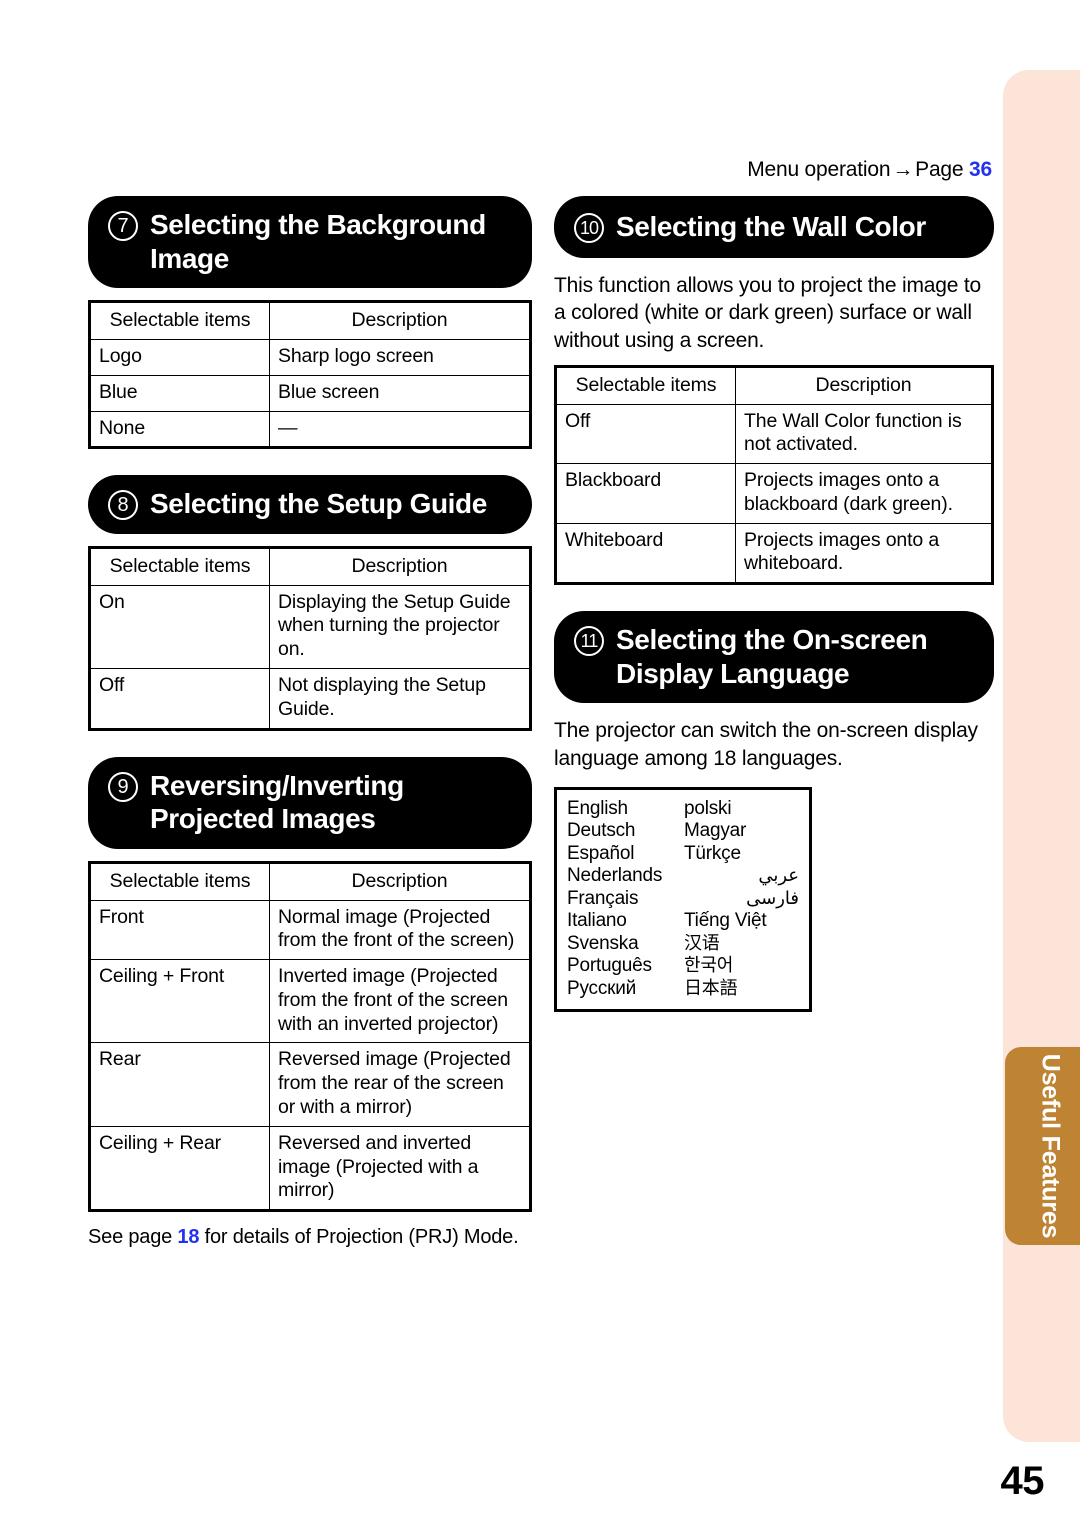 The height and width of the screenshot is (1532, 1080). What do you see at coordinates (645, 493) in the screenshot?
I see `cell-item: Blackboard` at bounding box center [645, 493].